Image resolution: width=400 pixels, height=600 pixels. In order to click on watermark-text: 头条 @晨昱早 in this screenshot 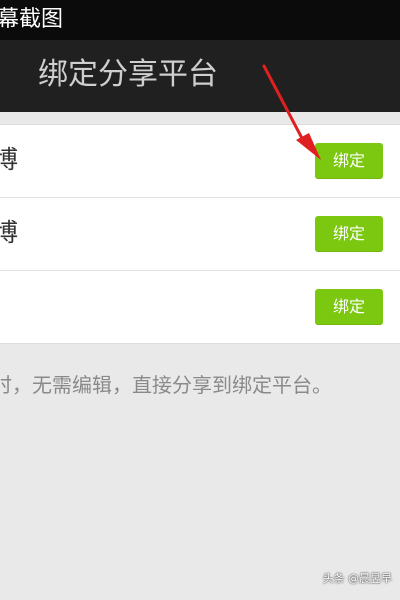, I will do `click(357, 578)`.